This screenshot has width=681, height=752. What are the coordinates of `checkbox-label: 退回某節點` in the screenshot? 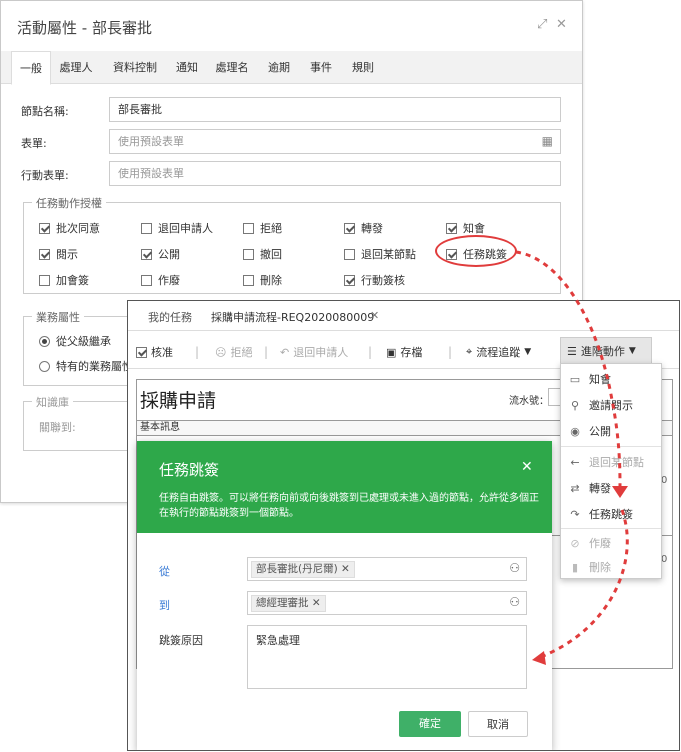 It's located at (388, 254).